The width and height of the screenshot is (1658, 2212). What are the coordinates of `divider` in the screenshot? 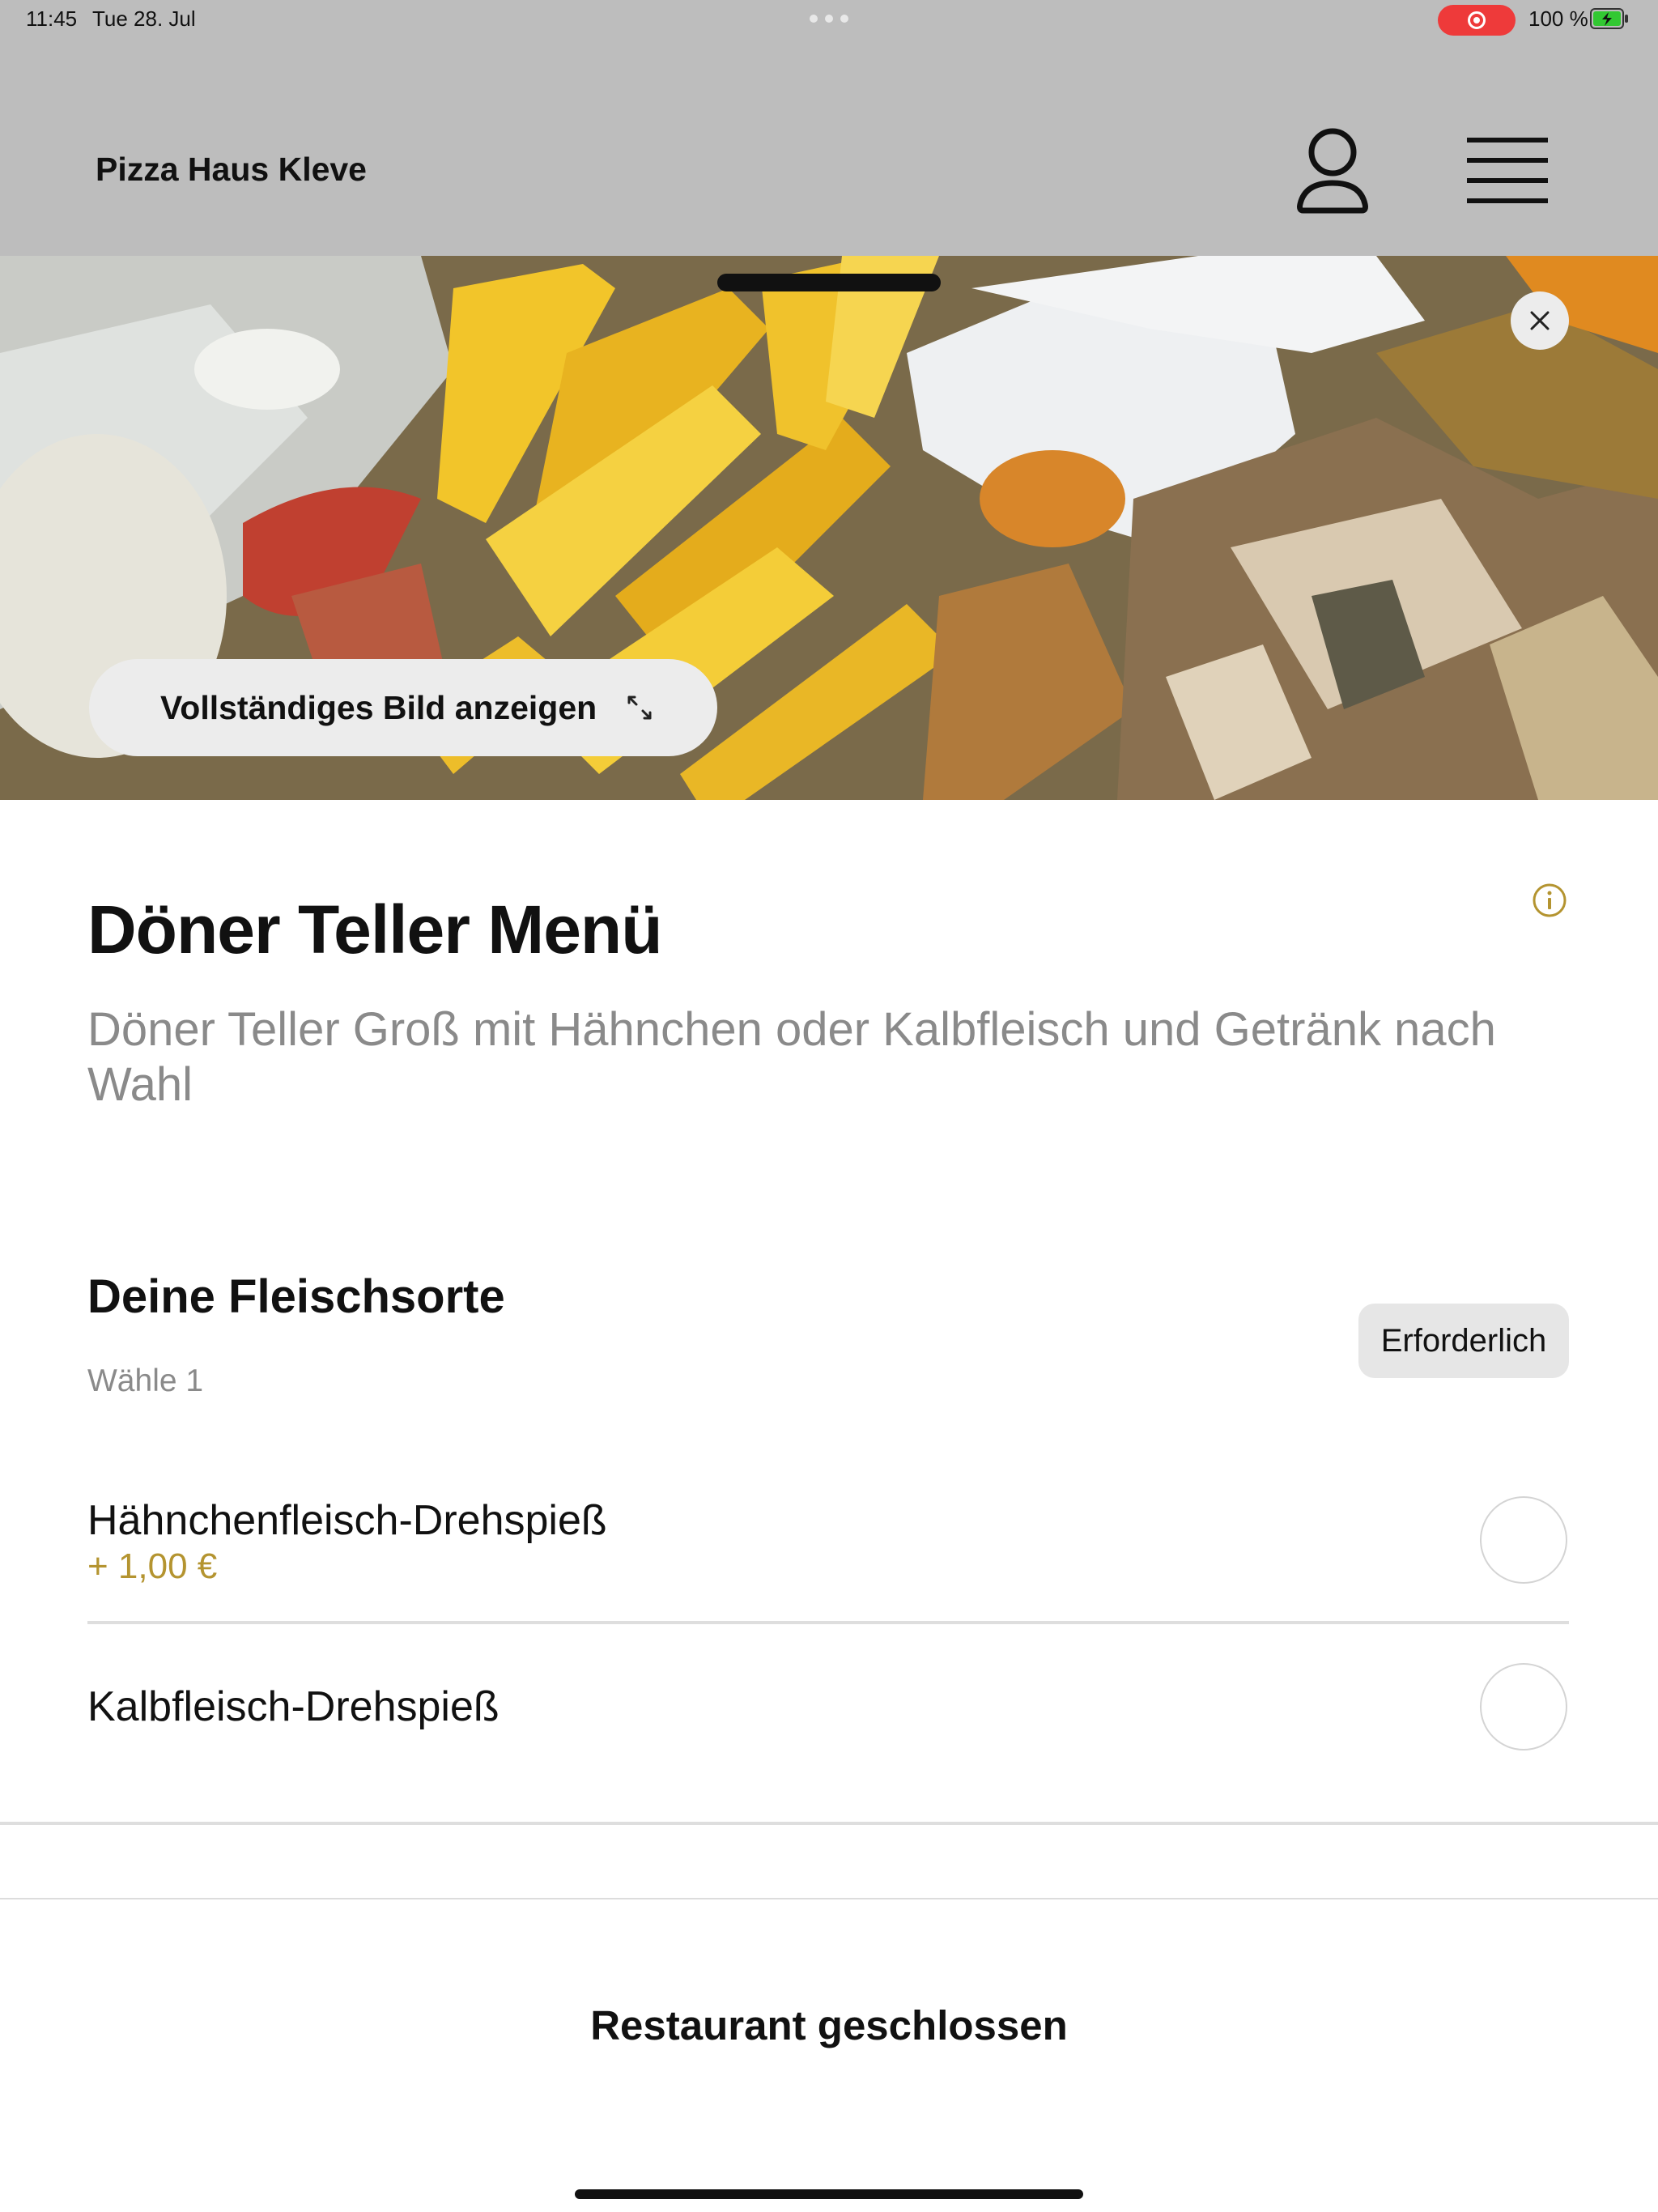 It's located at (828, 1623).